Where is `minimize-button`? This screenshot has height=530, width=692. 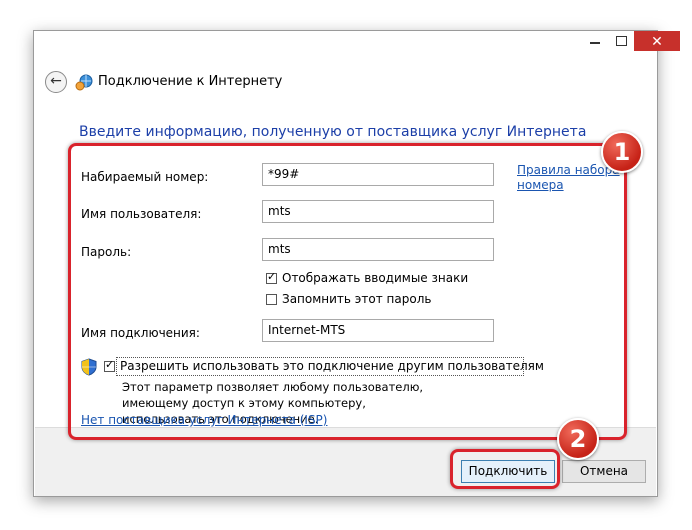 minimize-button is located at coordinates (595, 41).